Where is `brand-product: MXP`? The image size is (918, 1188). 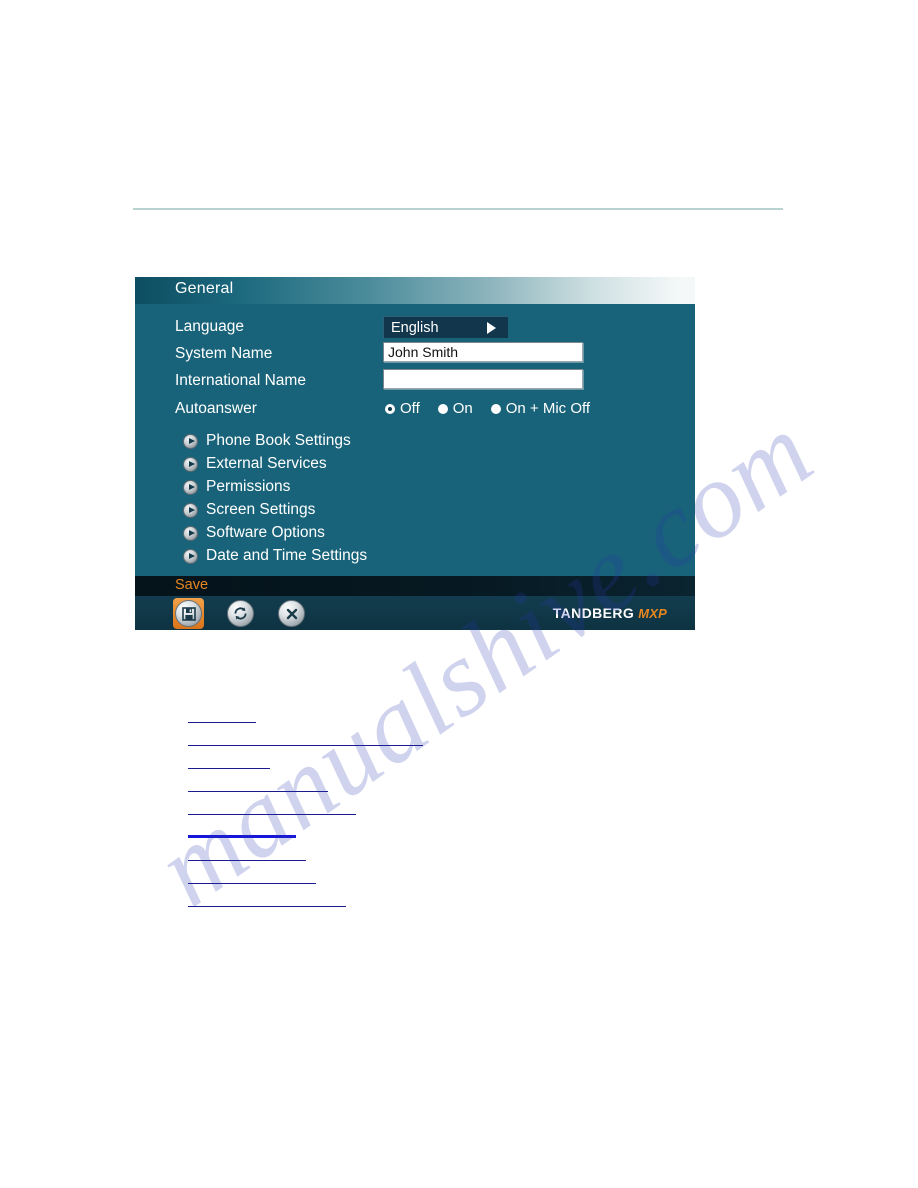
brand-product: MXP is located at coordinates (652, 613).